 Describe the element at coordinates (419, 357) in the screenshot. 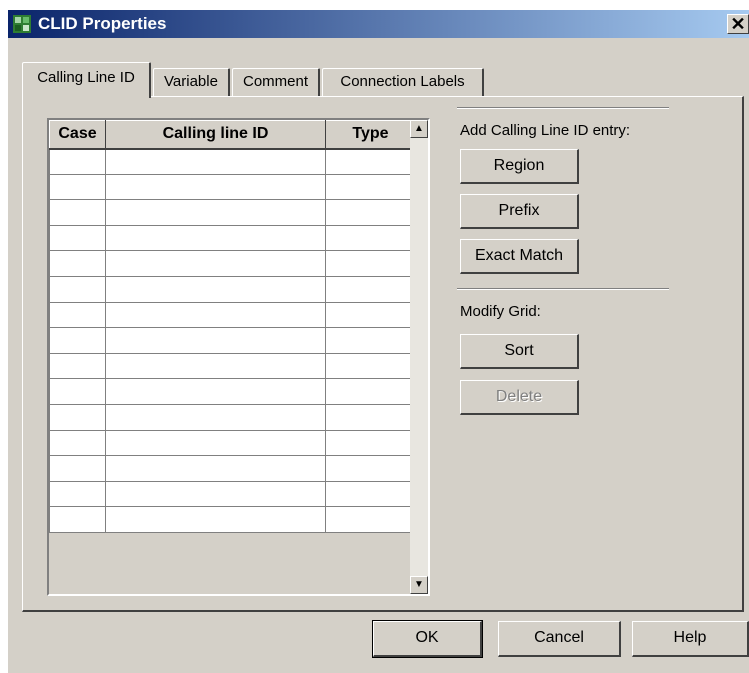

I see `vertical-scrollbar: ▲ ▼` at that location.